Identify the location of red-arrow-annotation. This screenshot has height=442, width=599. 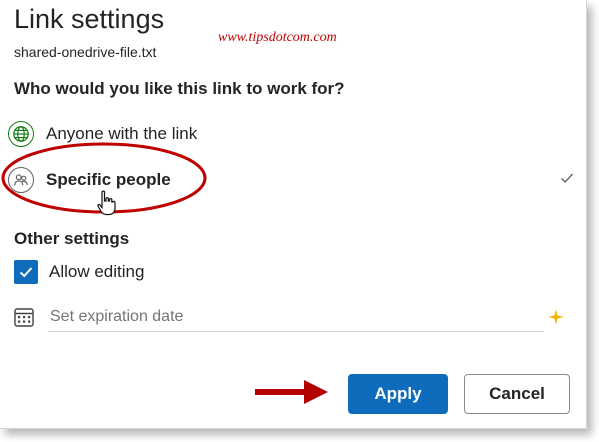
(291, 392).